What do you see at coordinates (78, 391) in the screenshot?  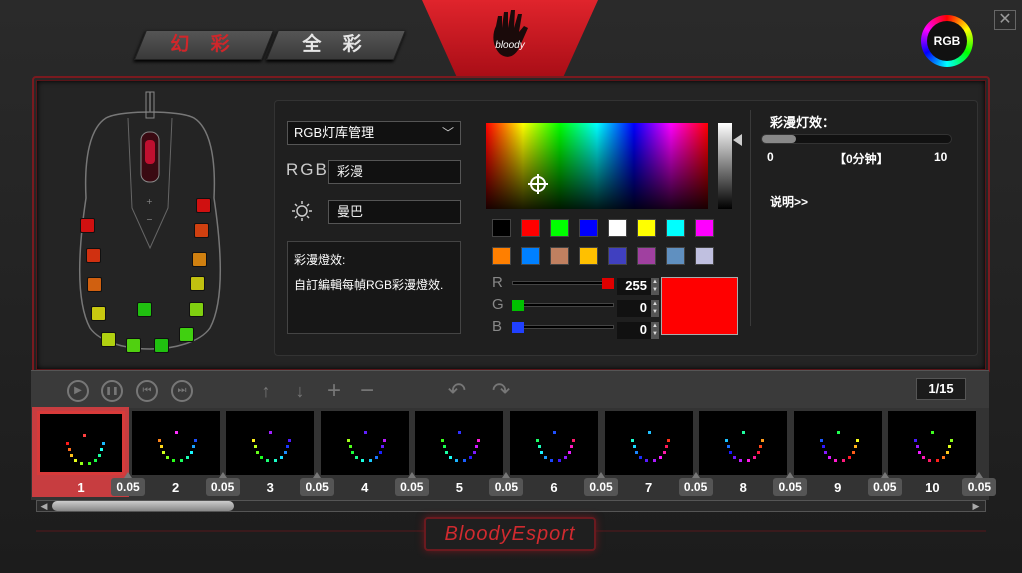 I see `play-button: ▶` at bounding box center [78, 391].